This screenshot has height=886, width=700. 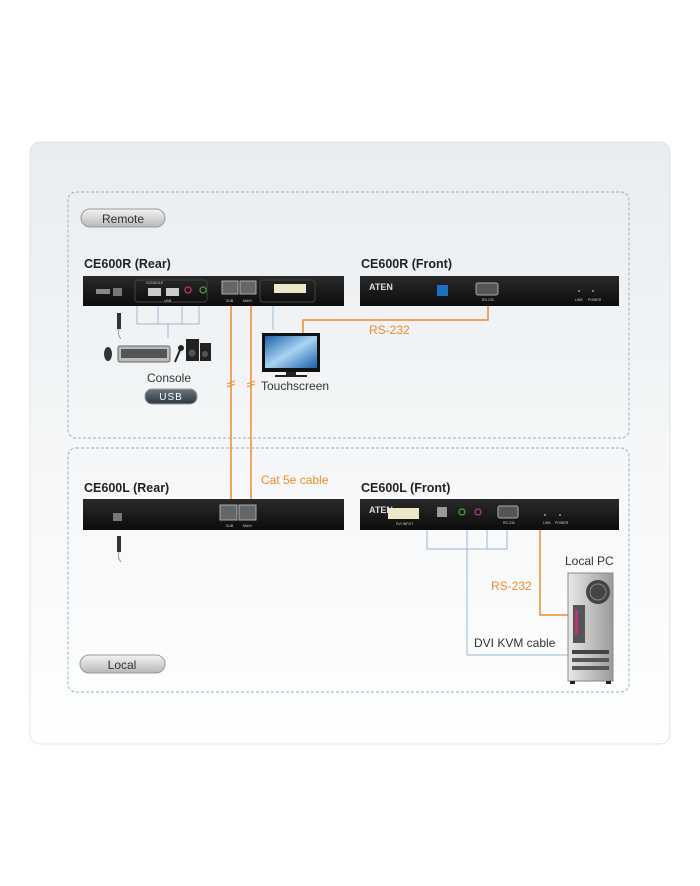 I want to click on usb-badge: USB, so click(x=171, y=396).